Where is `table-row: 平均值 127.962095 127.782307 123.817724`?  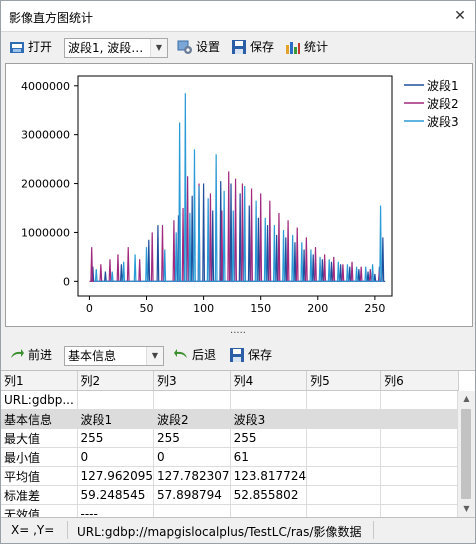 table-row: 平均值 127.962095 127.782307 123.817724 is located at coordinates (230, 476).